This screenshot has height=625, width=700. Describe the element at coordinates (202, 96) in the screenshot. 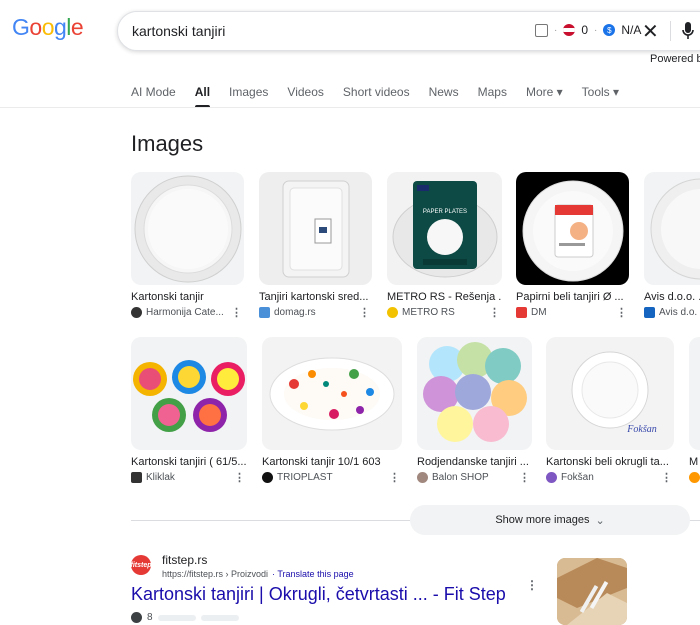

I see `tab-all: All` at that location.